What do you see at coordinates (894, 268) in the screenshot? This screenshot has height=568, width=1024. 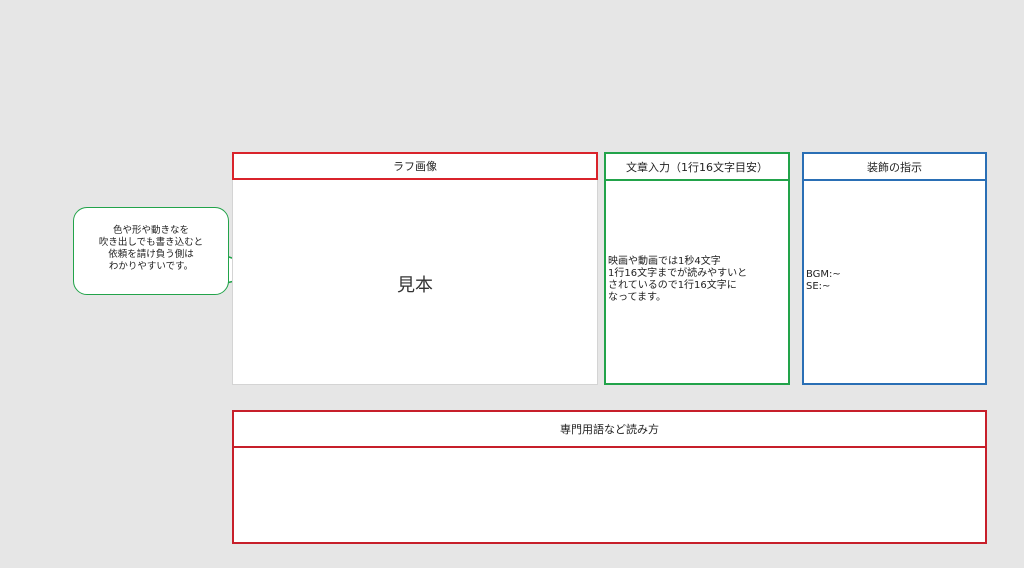 I see `decoration-panel: 装飾の指示 BGM:~ SE:~` at bounding box center [894, 268].